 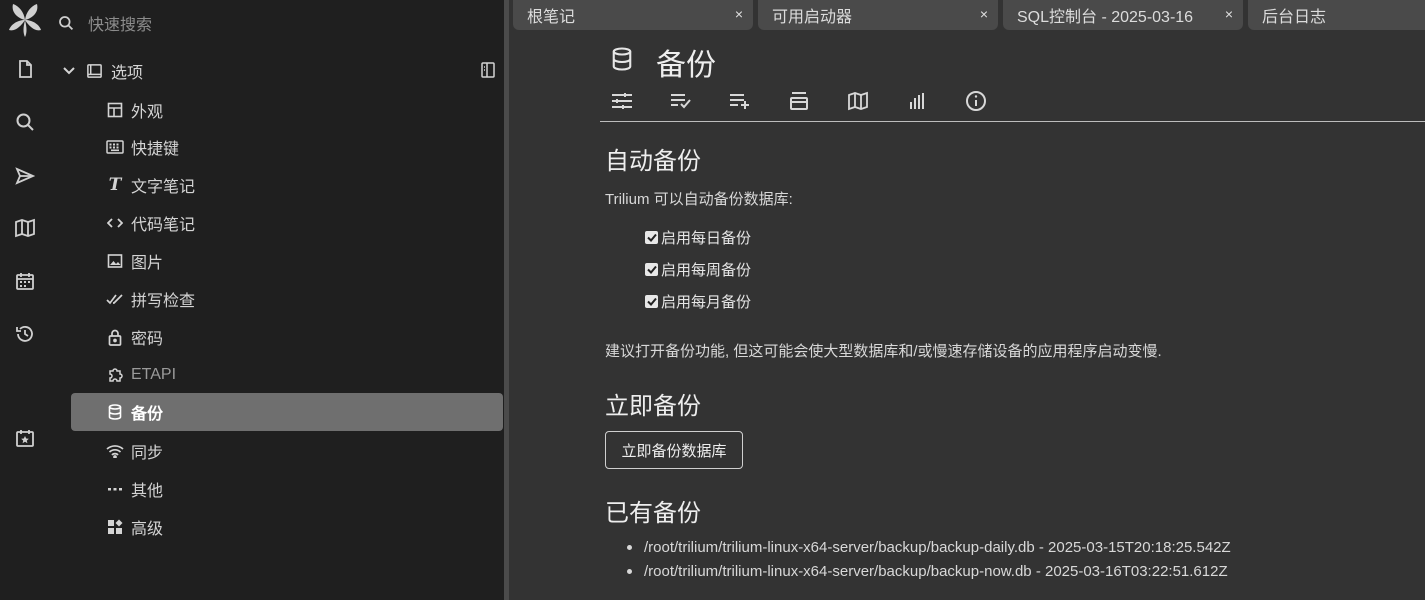 What do you see at coordinates (812, 17) in the screenshot?
I see `tab-label: 可用启动器` at bounding box center [812, 17].